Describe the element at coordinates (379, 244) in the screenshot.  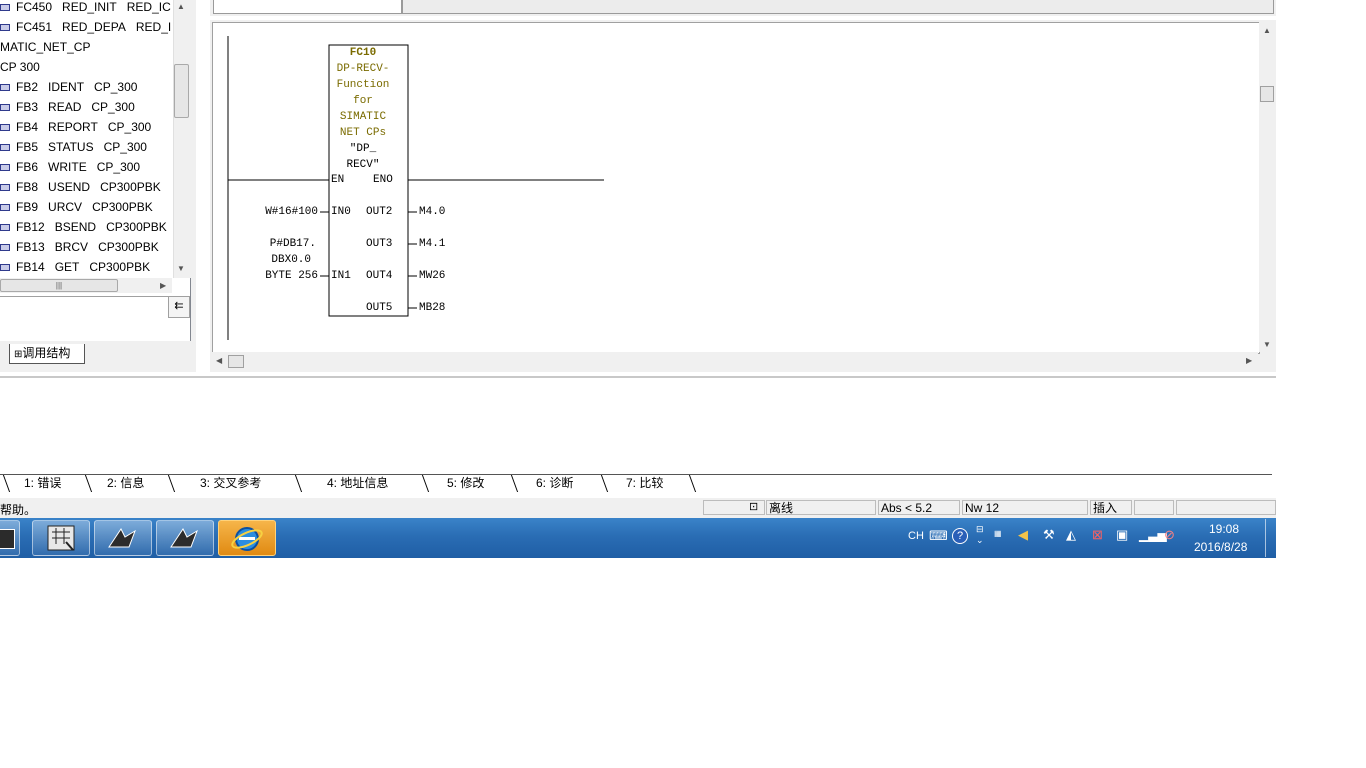
I see `pin-out3: OUT3` at that location.